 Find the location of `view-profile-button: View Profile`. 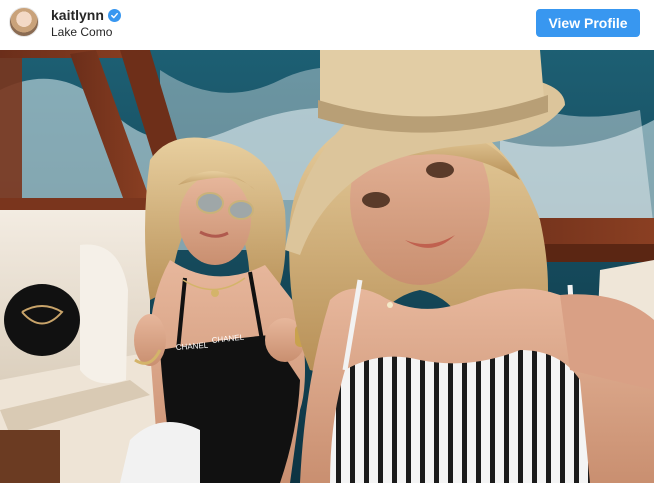

view-profile-button: View Profile is located at coordinates (588, 23).